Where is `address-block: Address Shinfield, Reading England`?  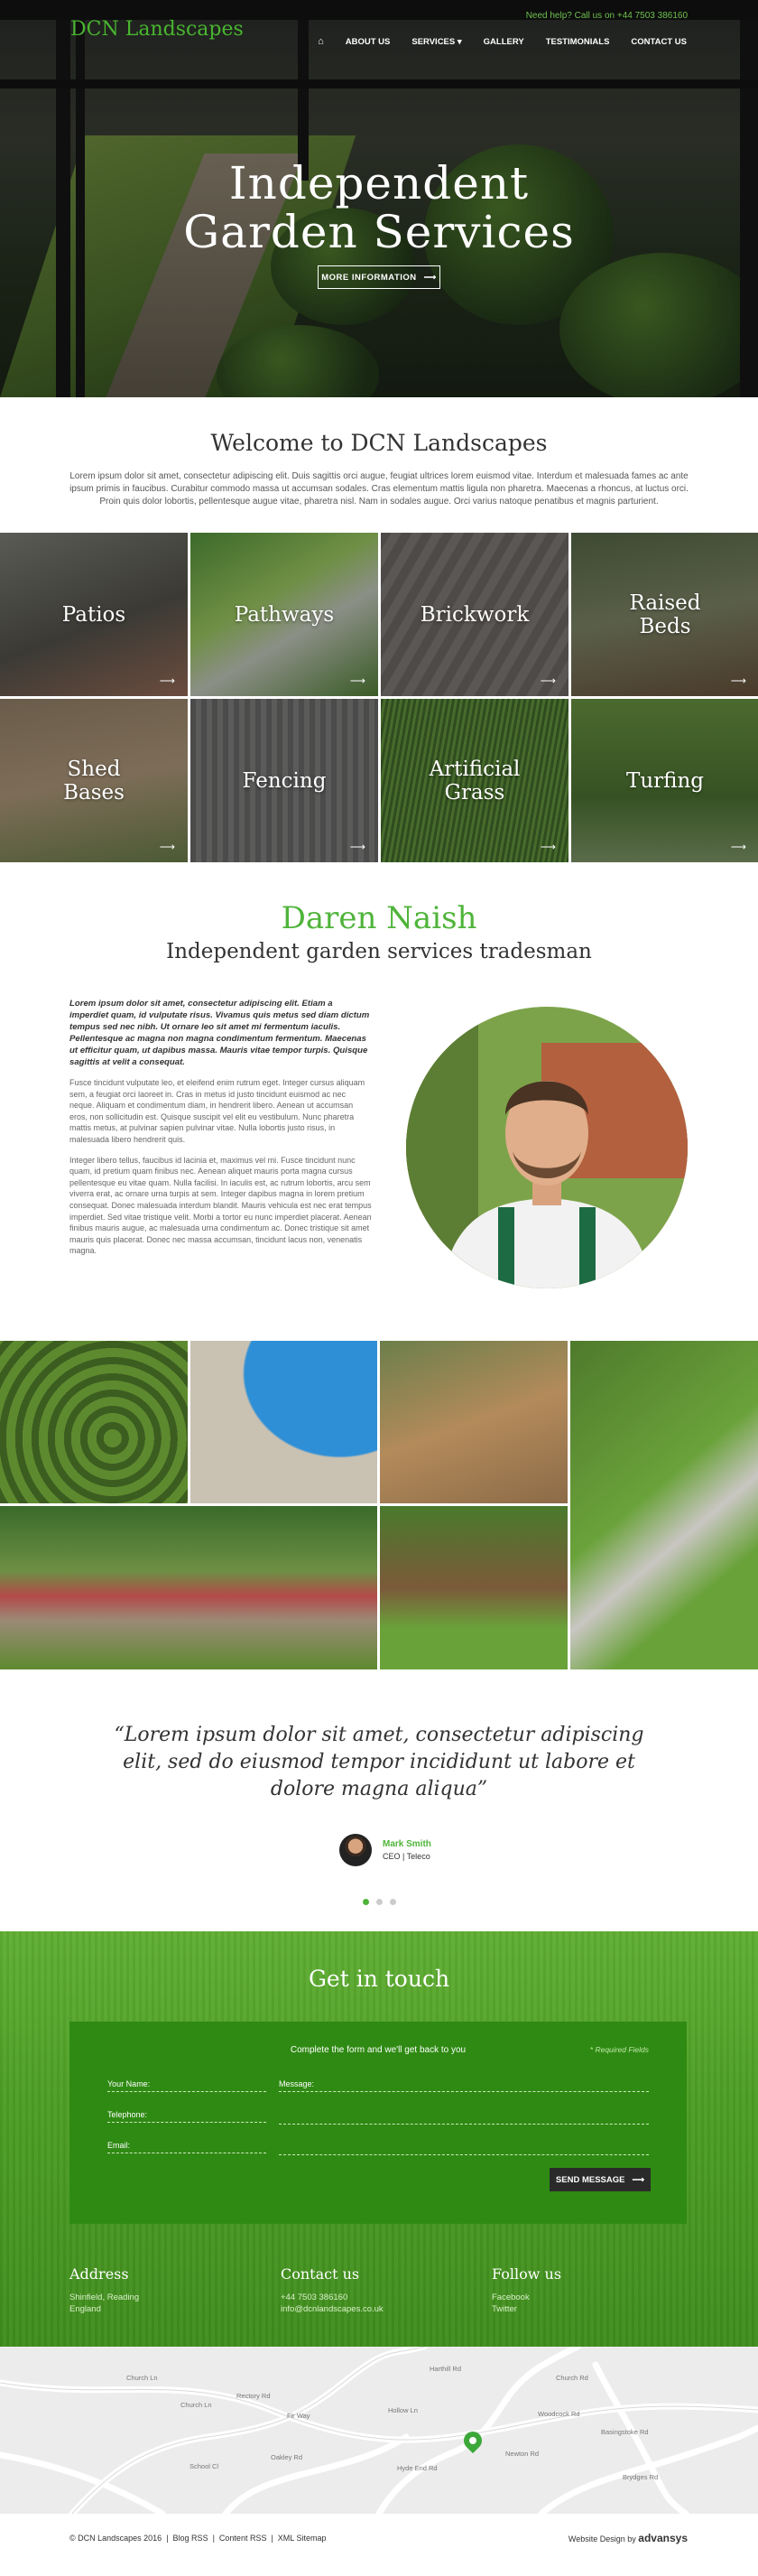
address-block: Address Shinfield, Reading England is located at coordinates (104, 2290).